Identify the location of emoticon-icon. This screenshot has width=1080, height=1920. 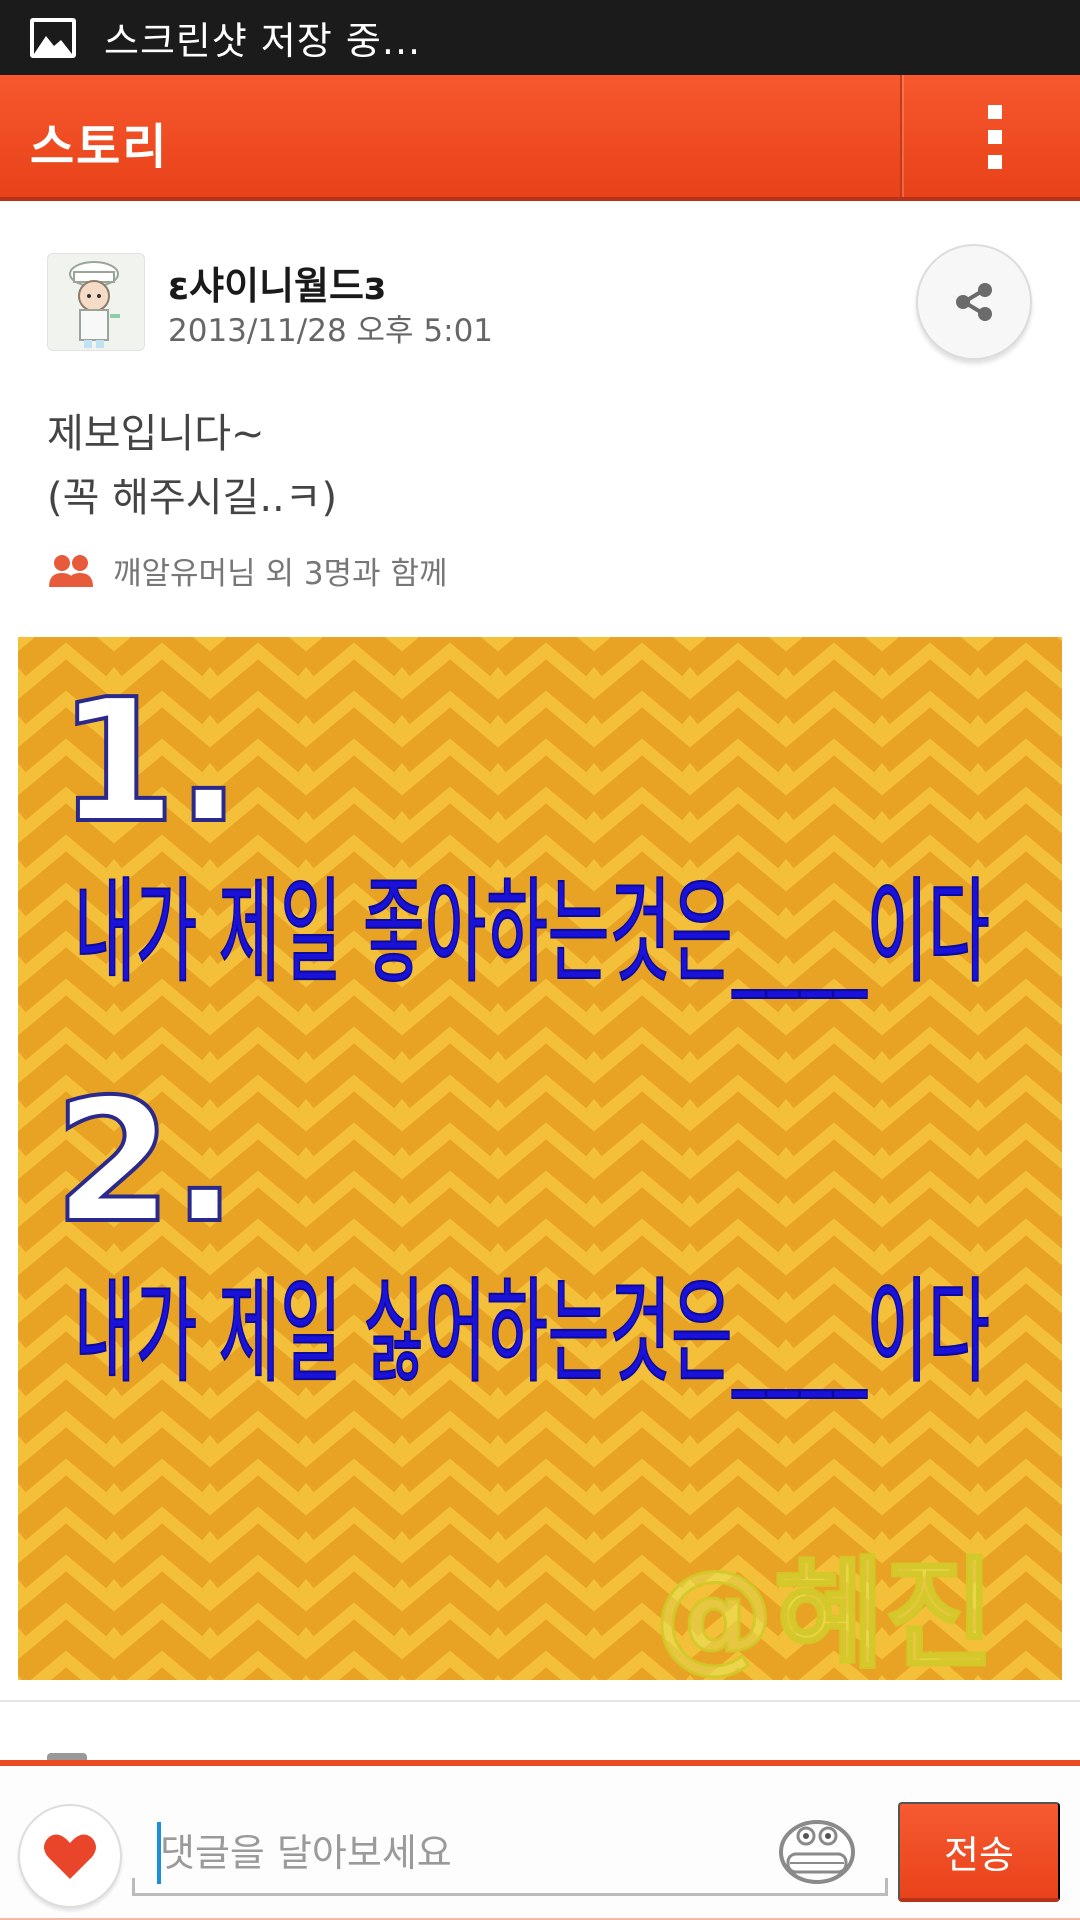
(817, 1852).